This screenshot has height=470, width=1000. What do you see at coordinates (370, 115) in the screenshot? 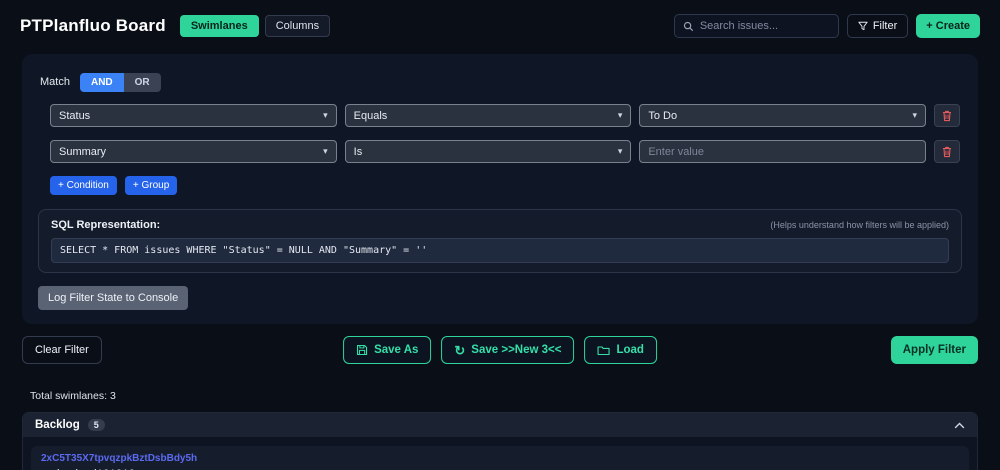
I see `operator-select-value: Equals` at bounding box center [370, 115].